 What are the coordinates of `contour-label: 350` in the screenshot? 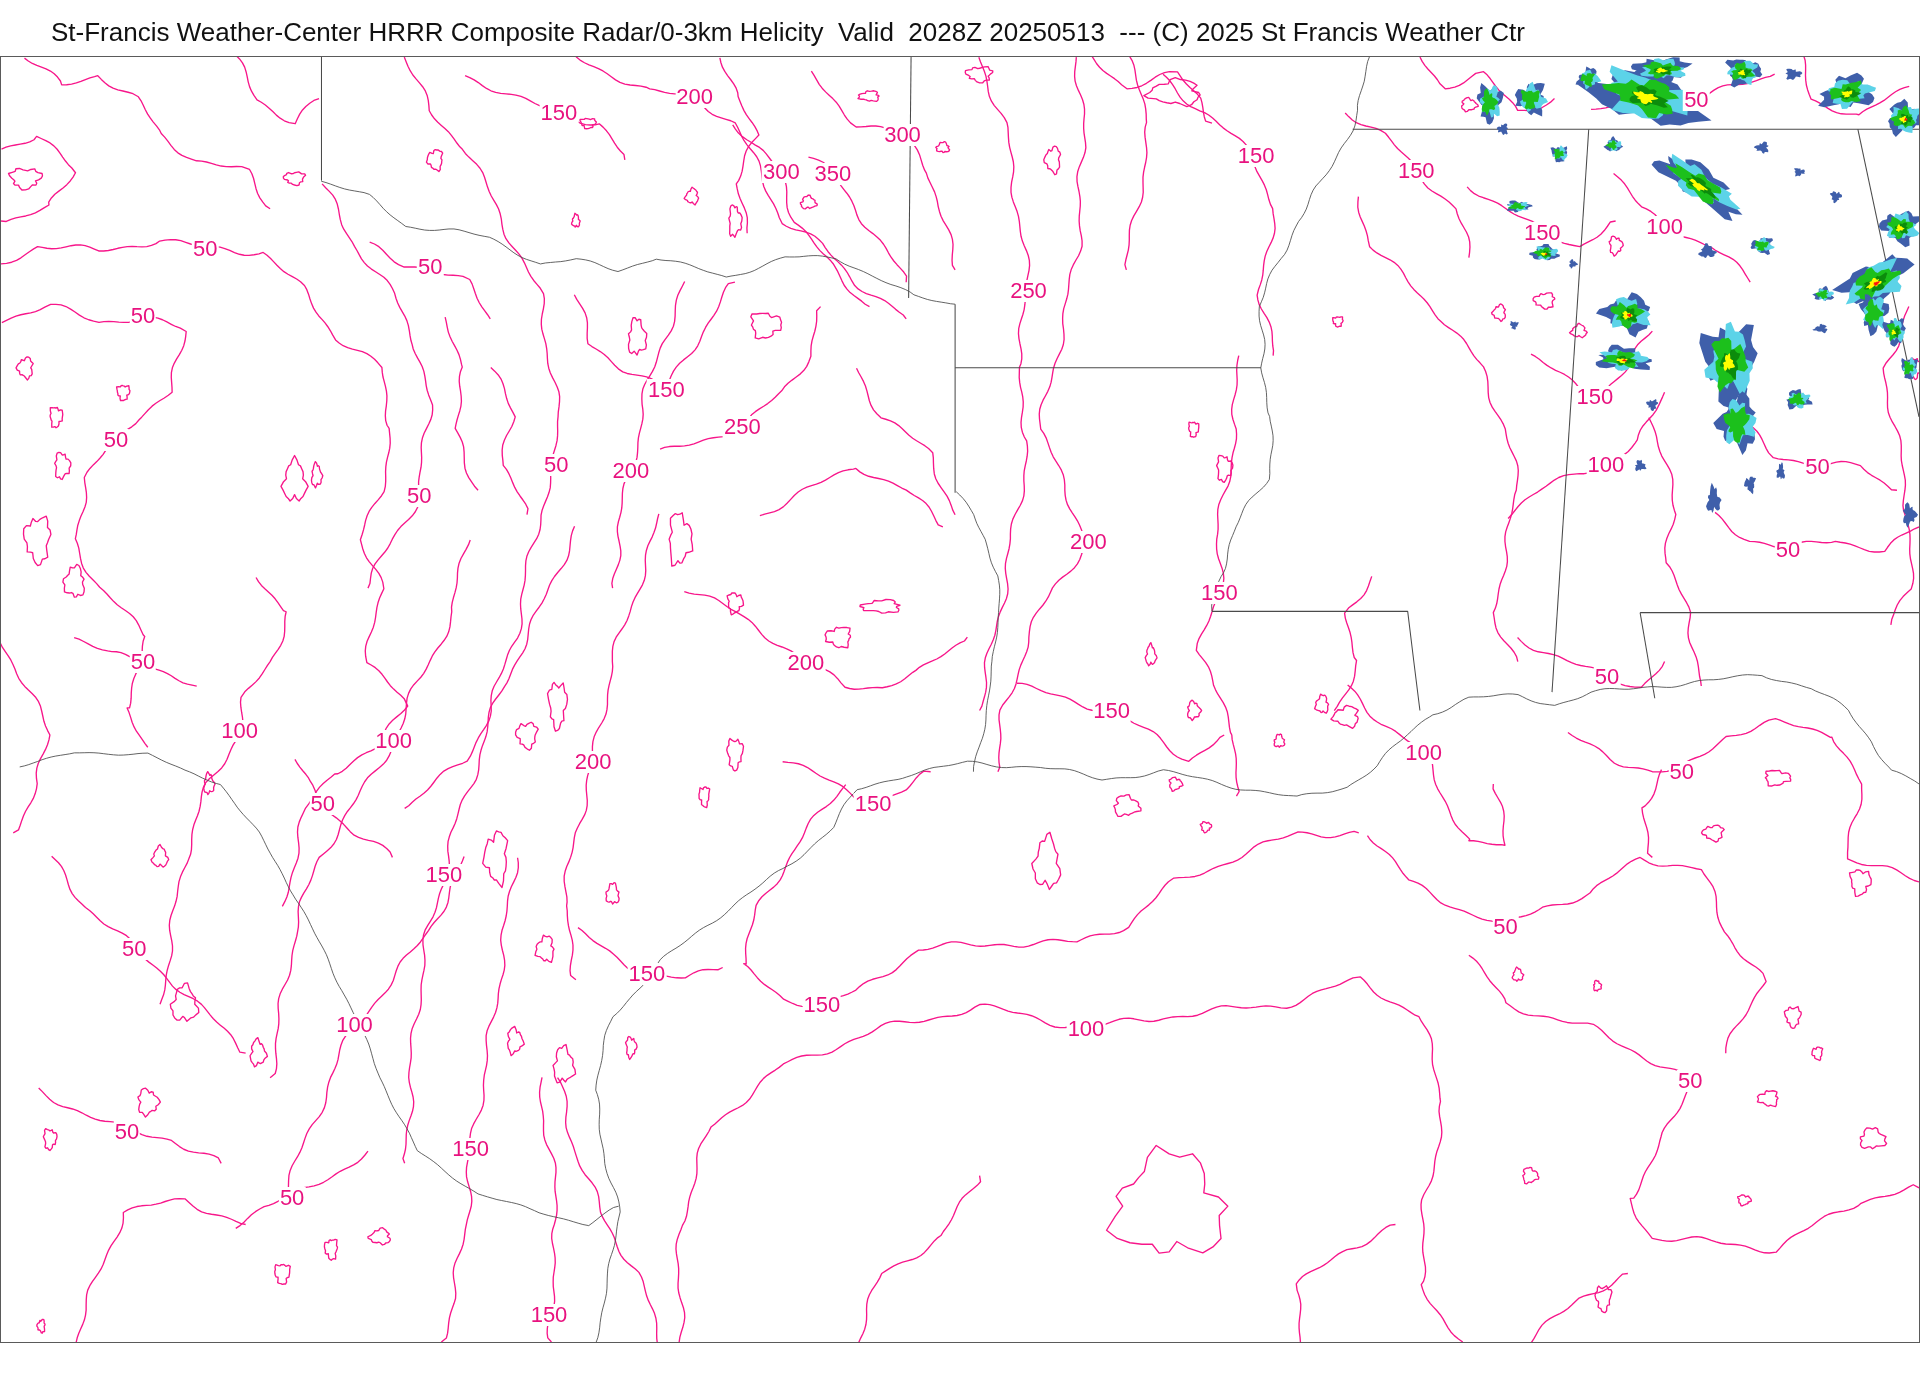 It's located at (833, 174).